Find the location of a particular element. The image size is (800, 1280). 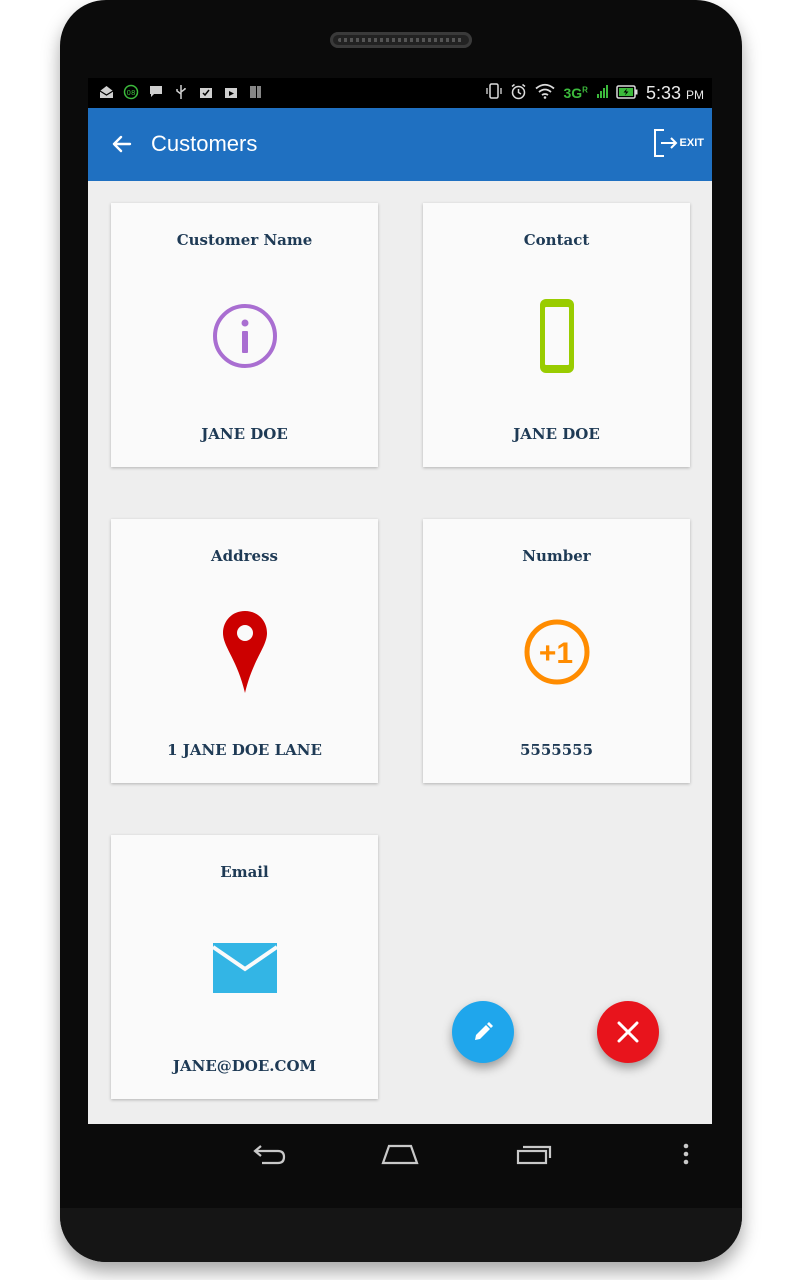

close-icon is located at coordinates (628, 1032).